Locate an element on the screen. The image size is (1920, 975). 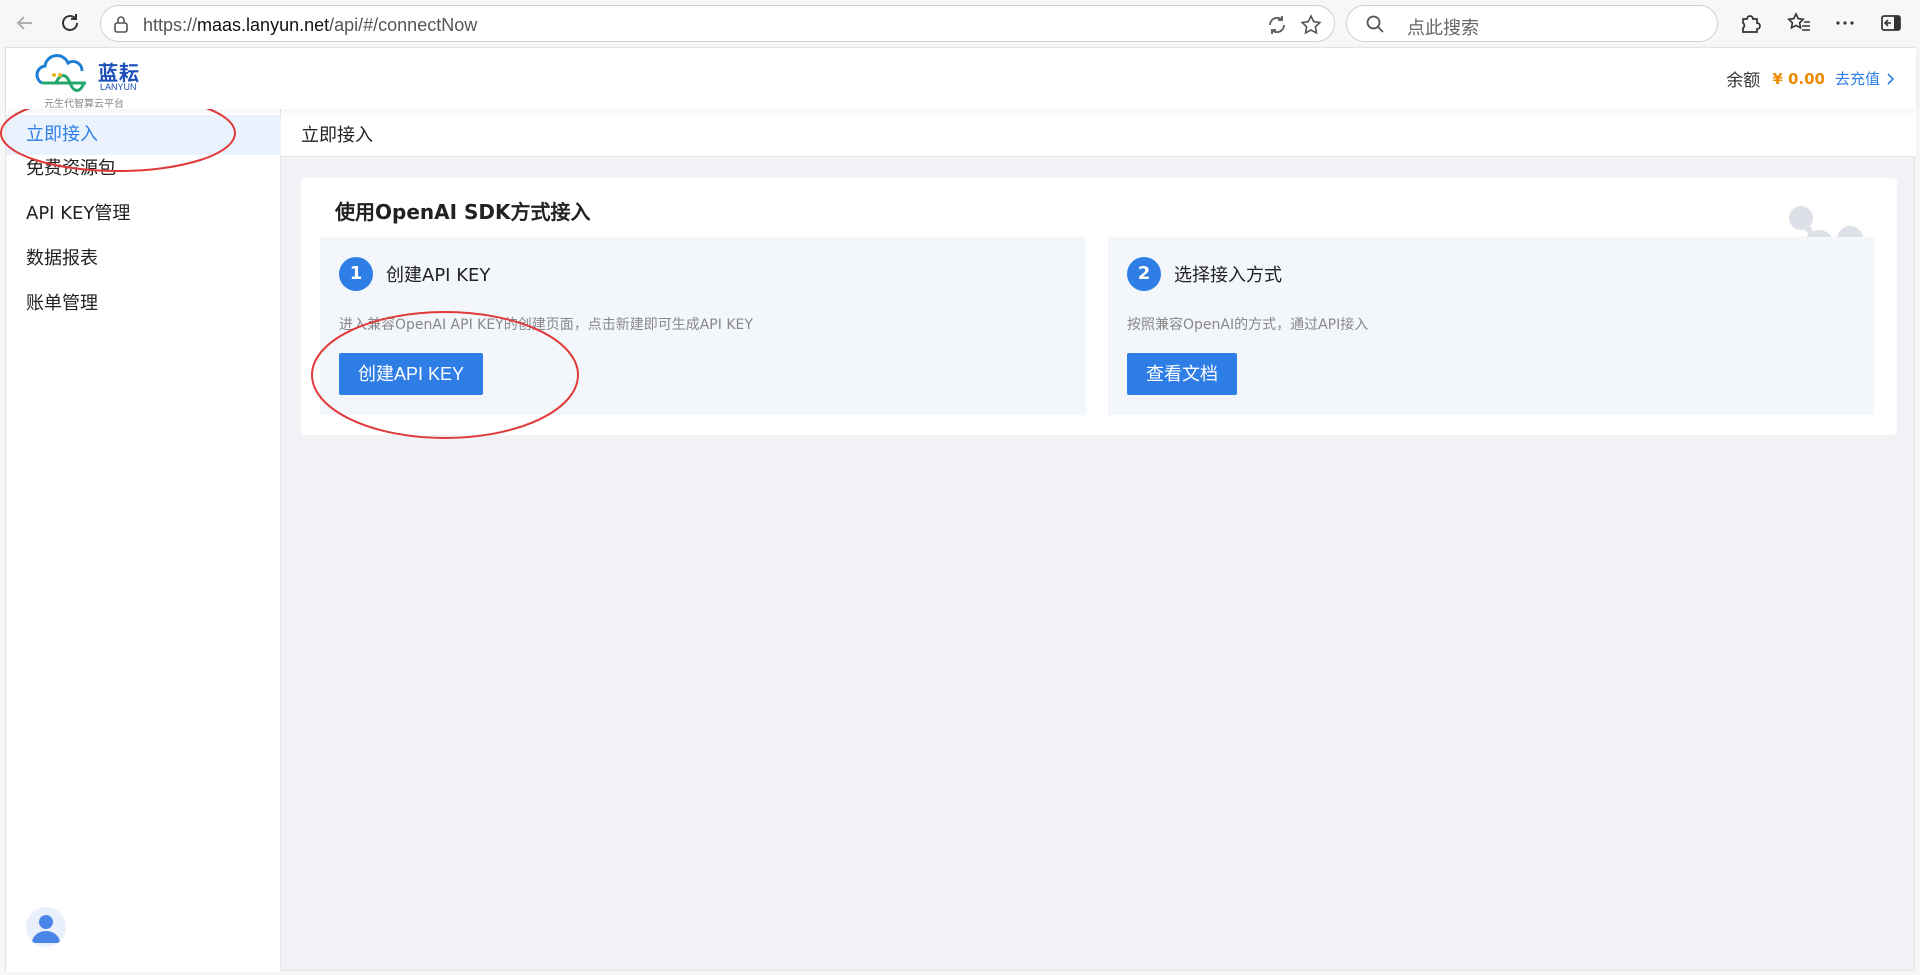
avatar is located at coordinates (46, 927).